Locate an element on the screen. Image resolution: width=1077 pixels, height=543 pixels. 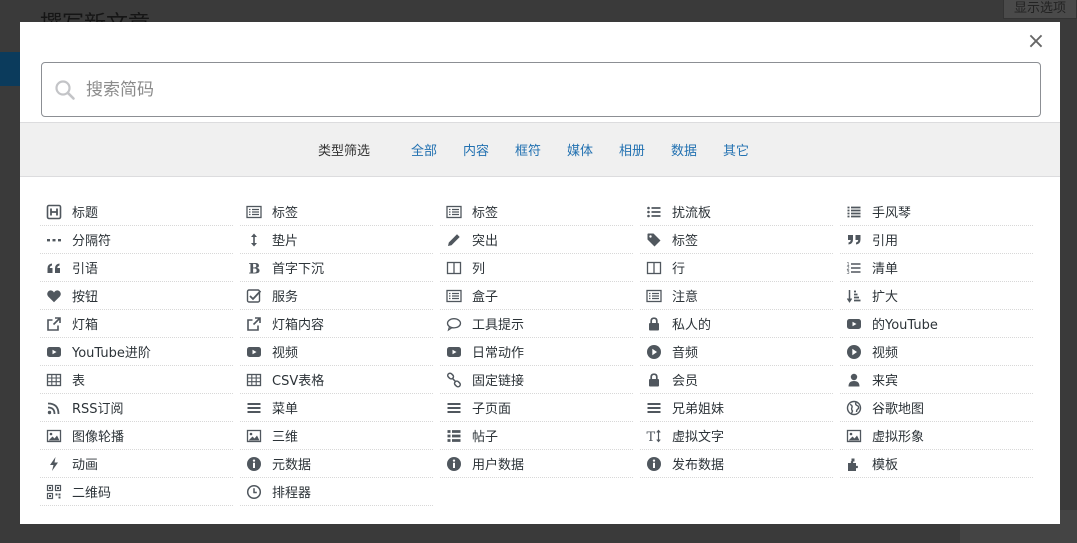
shortcode-item: 灯箱 is located at coordinates (136, 324).